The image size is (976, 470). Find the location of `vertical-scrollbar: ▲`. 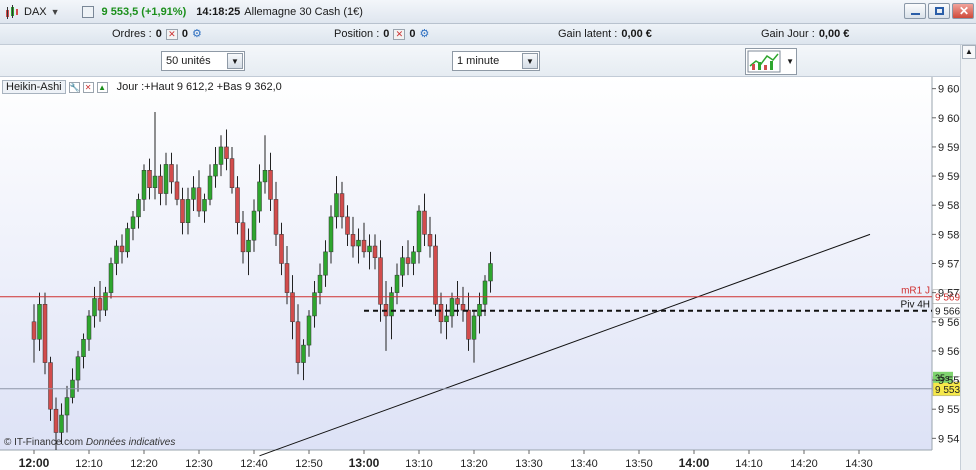

vertical-scrollbar: ▲ is located at coordinates (968, 257).